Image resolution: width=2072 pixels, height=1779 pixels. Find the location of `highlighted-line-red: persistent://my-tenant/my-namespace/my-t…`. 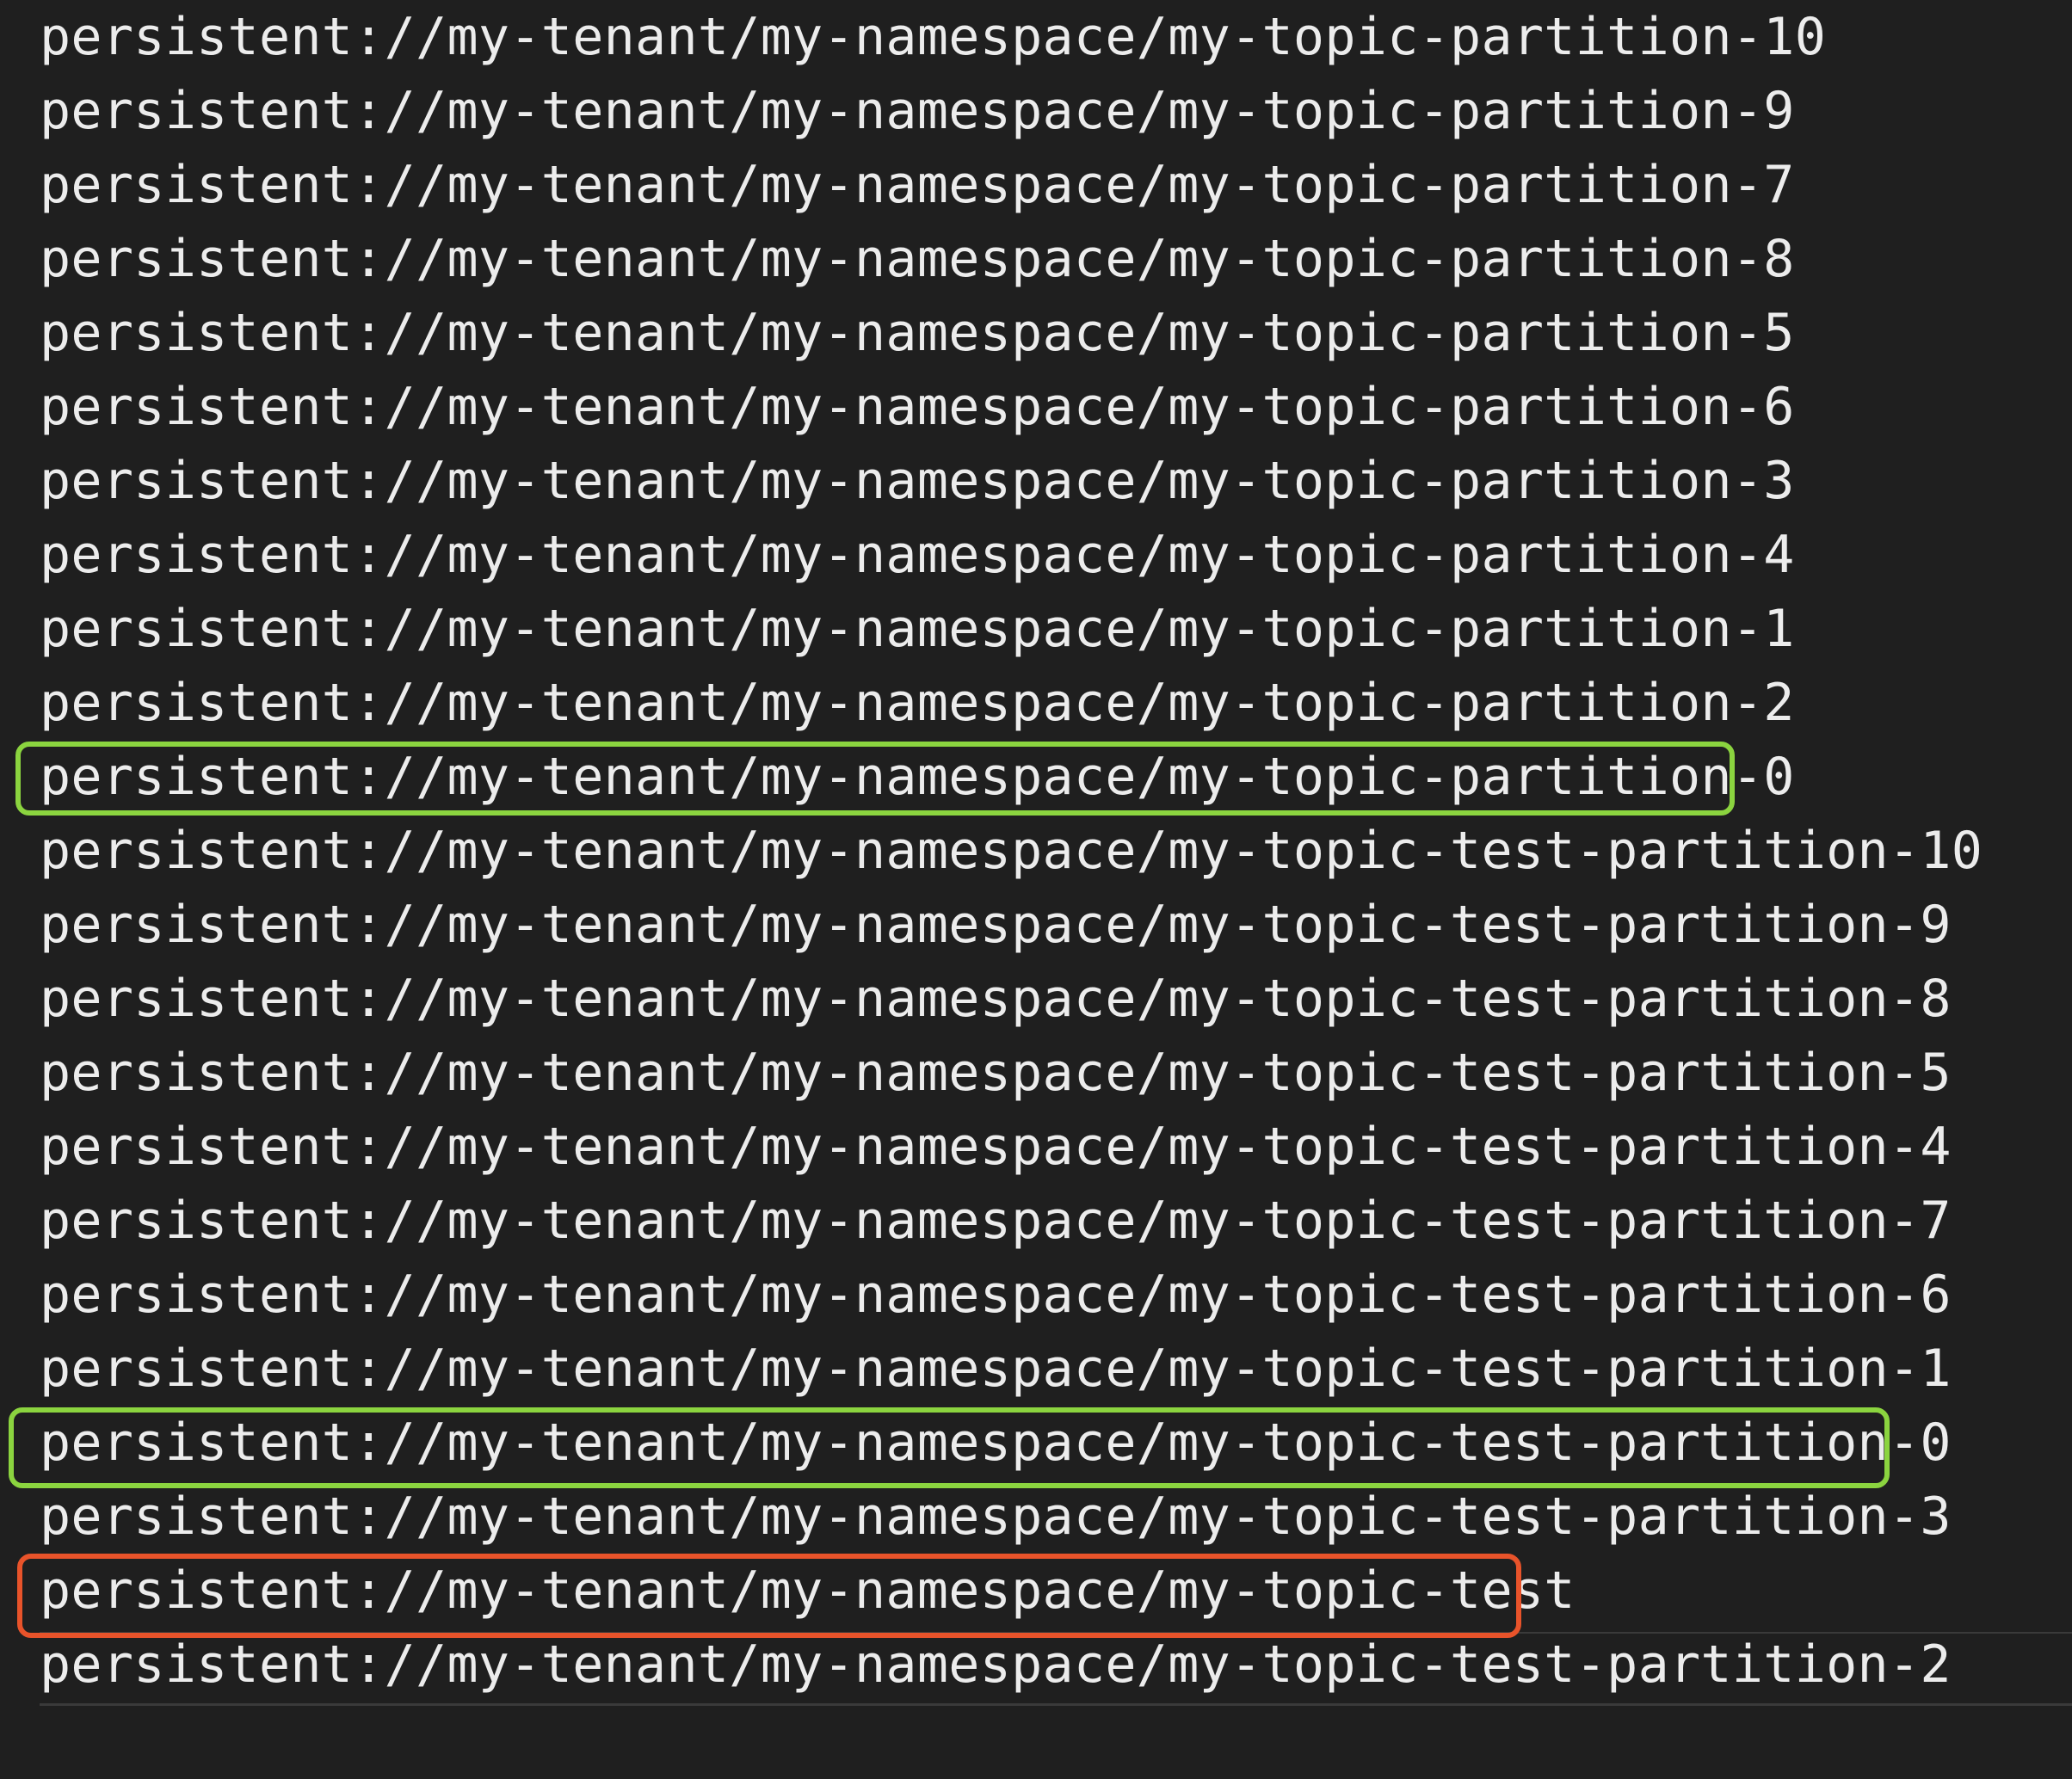

highlighted-line-red: persistent://my-tenant/my-namespace/my-t… is located at coordinates (808, 1590).